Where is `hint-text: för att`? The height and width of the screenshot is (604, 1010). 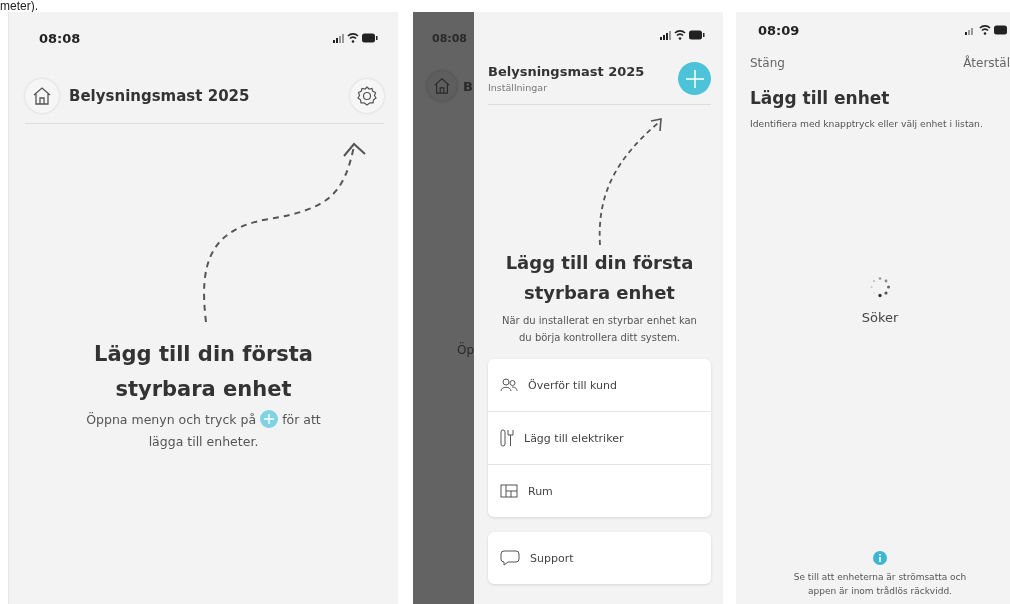 hint-text: för att is located at coordinates (301, 419).